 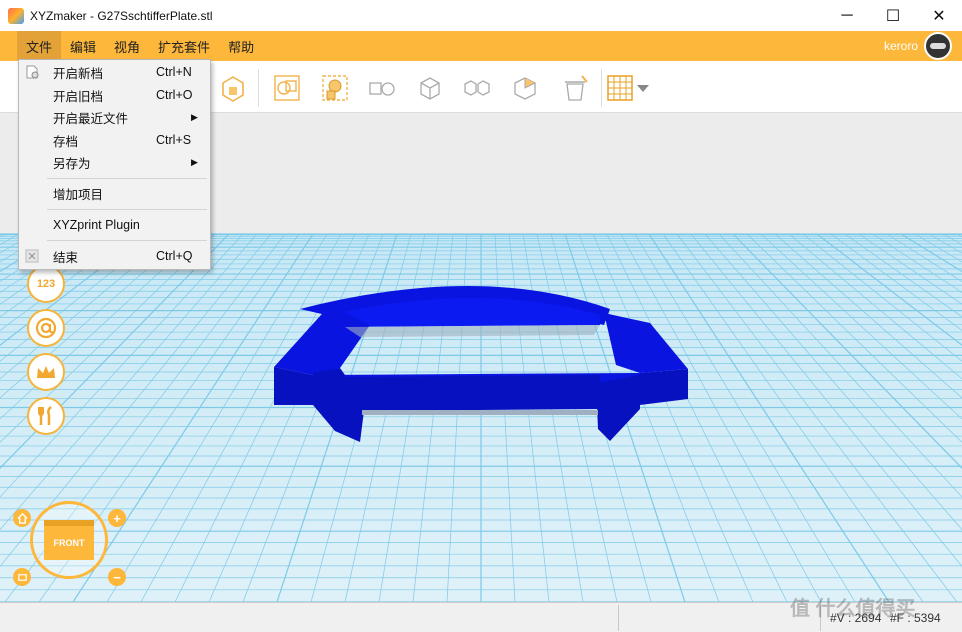 What do you see at coordinates (382, 88) in the screenshot?
I see `primitives-icon` at bounding box center [382, 88].